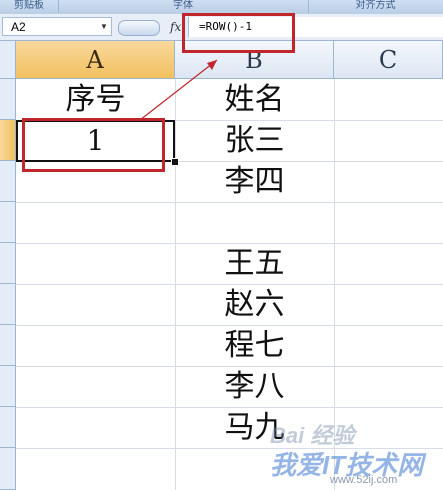  What do you see at coordinates (364, 480) in the screenshot?
I see `watermark-url: www.52ij.com` at bounding box center [364, 480].